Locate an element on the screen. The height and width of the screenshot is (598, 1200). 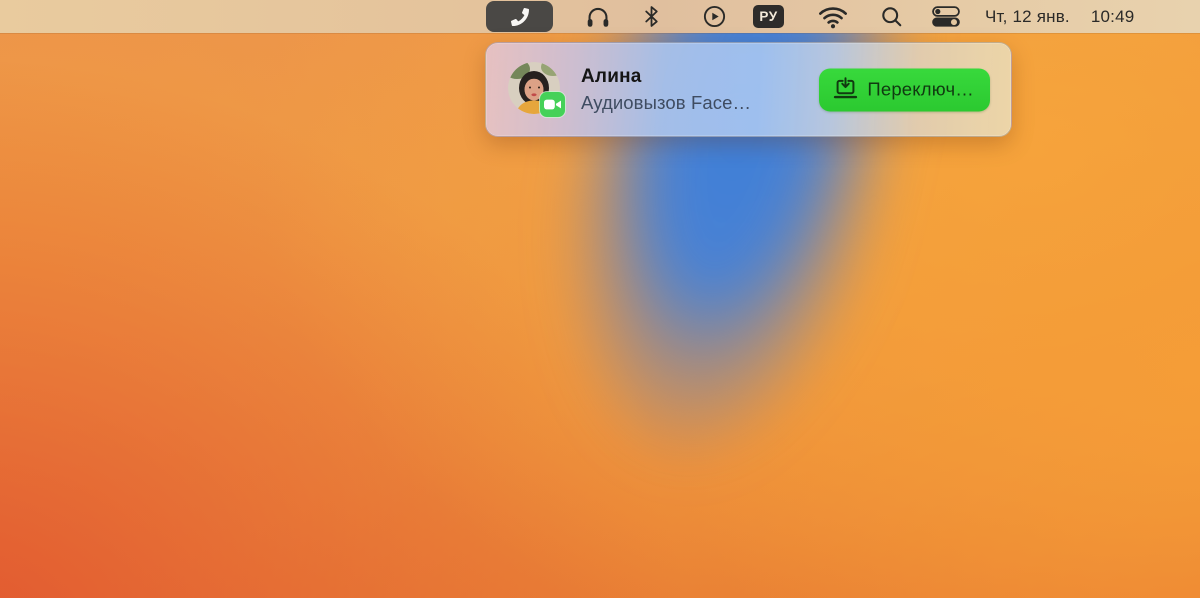
headphones-icon is located at coordinates (598, 16).